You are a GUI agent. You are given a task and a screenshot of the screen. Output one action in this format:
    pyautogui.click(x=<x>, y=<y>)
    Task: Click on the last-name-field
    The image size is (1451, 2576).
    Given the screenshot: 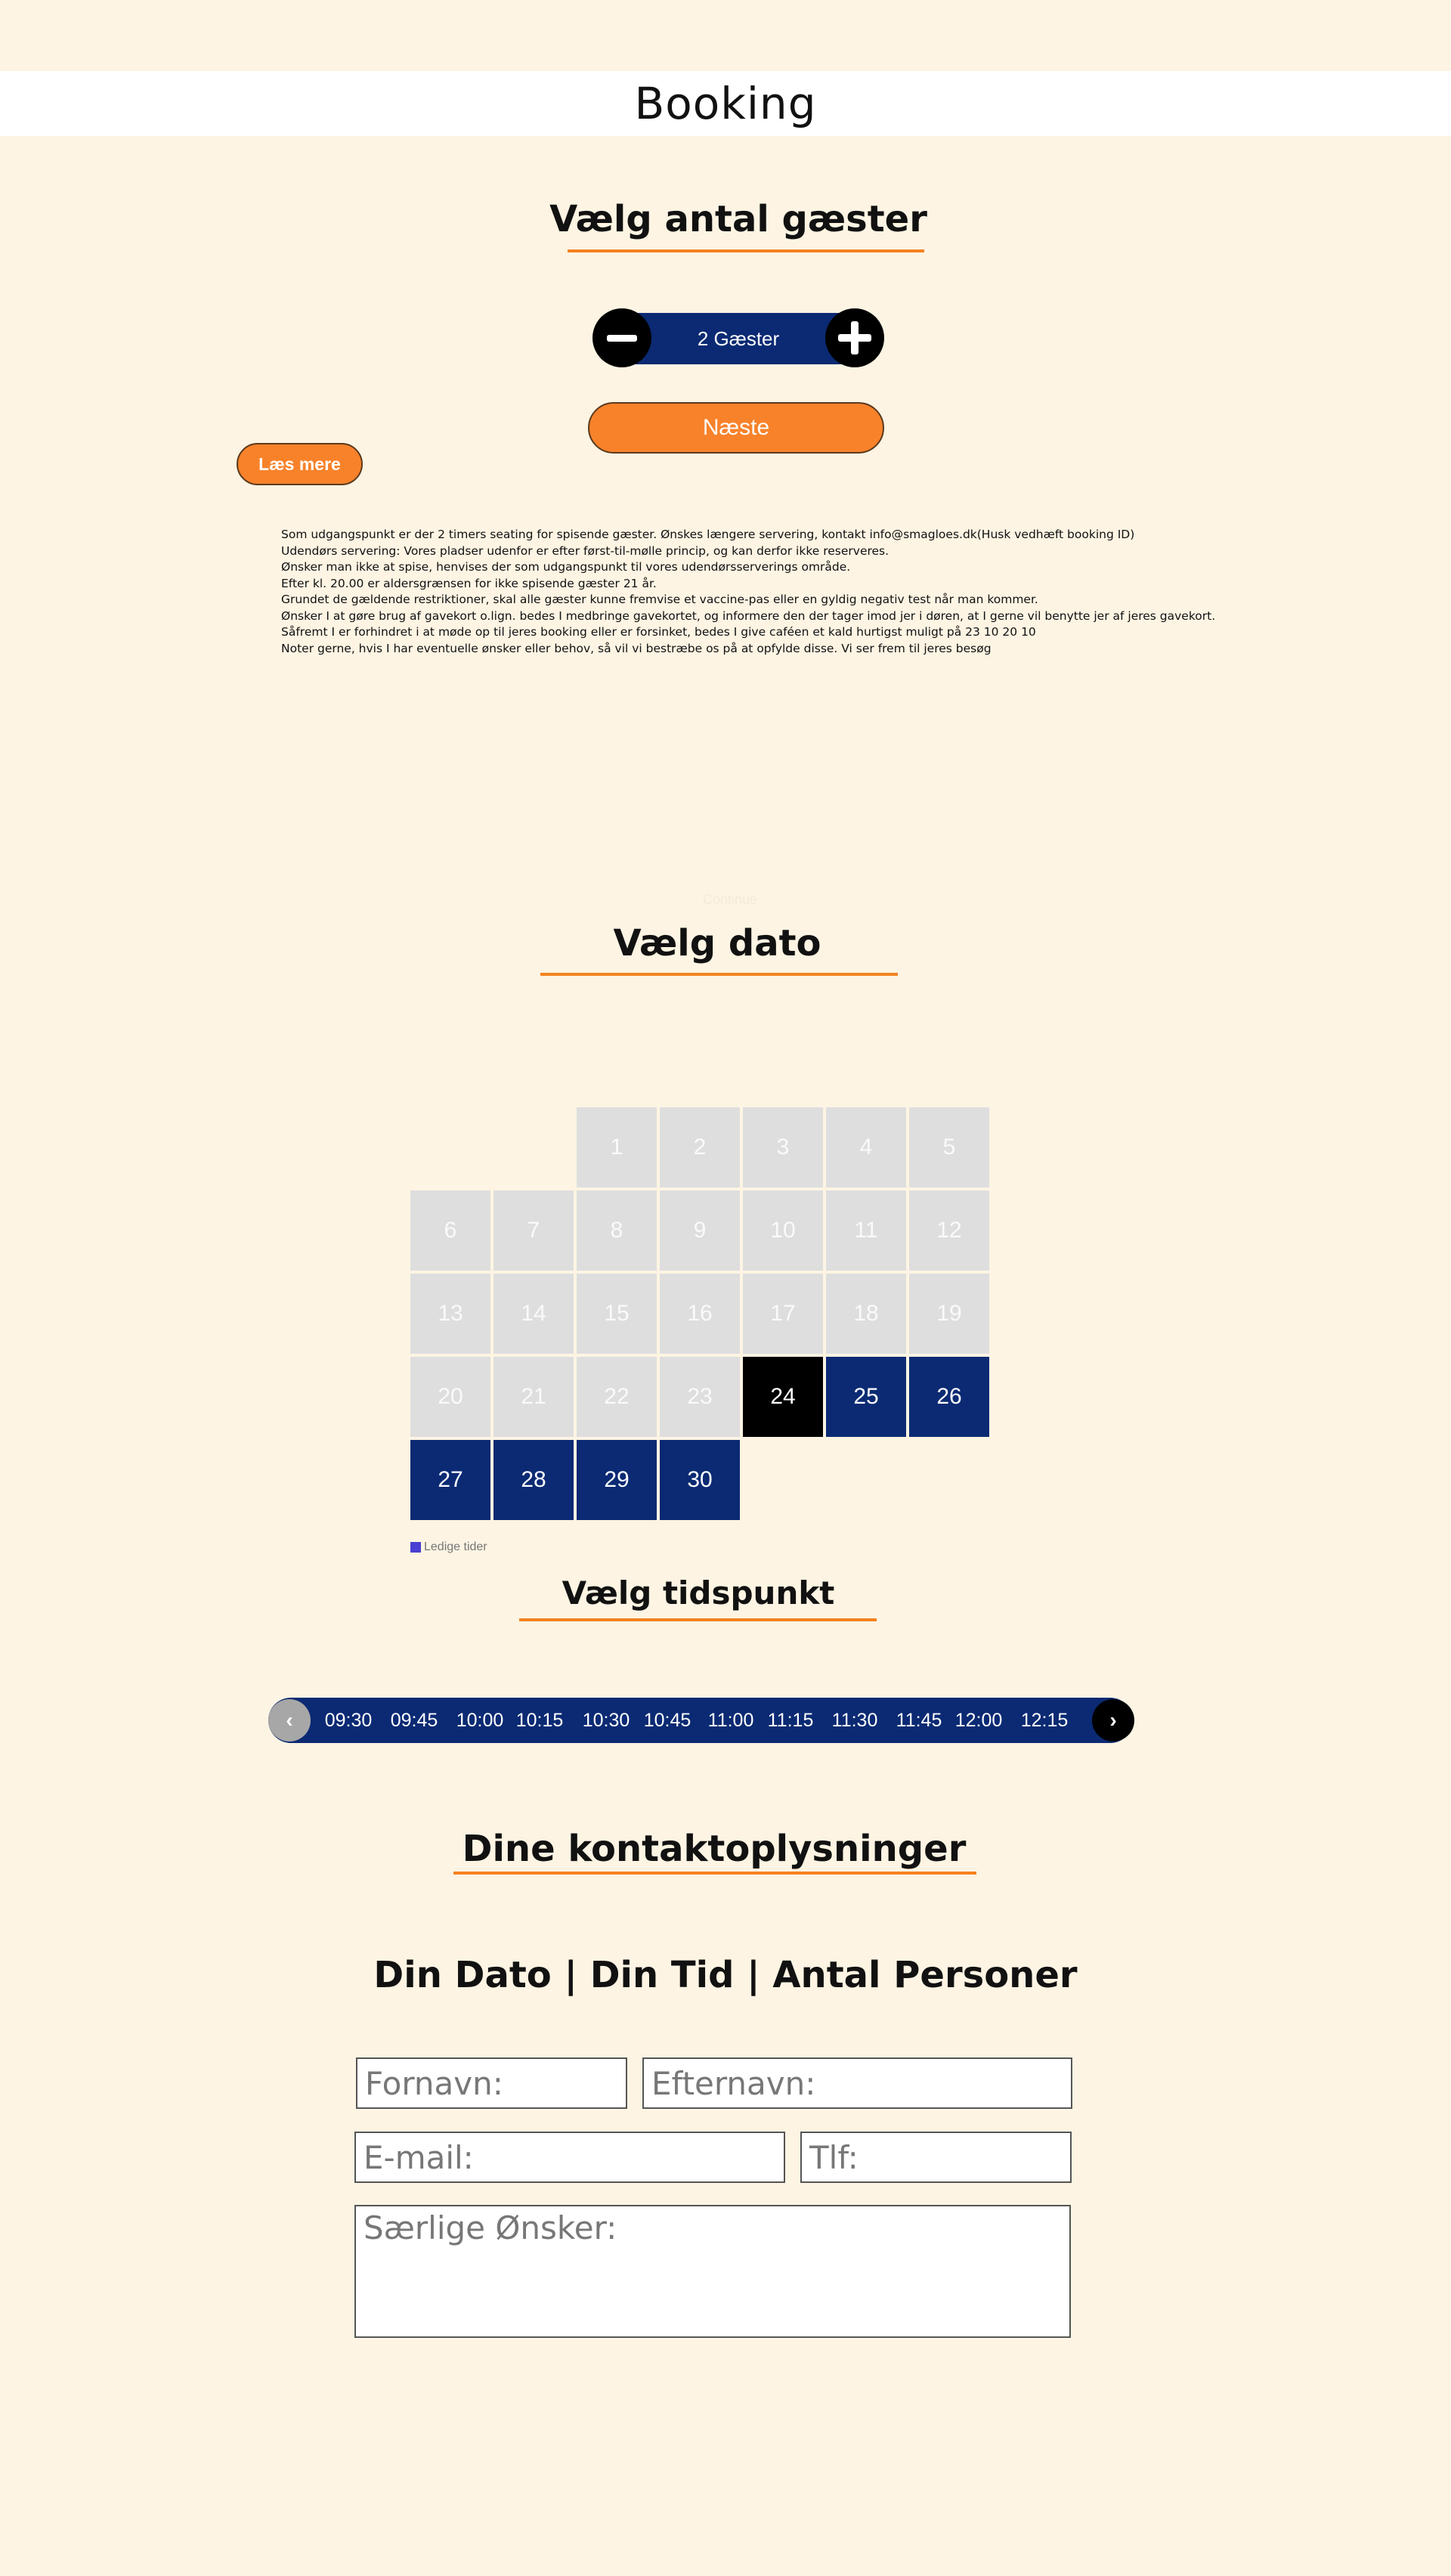 What is the action you would take?
    pyautogui.click(x=857, y=2083)
    